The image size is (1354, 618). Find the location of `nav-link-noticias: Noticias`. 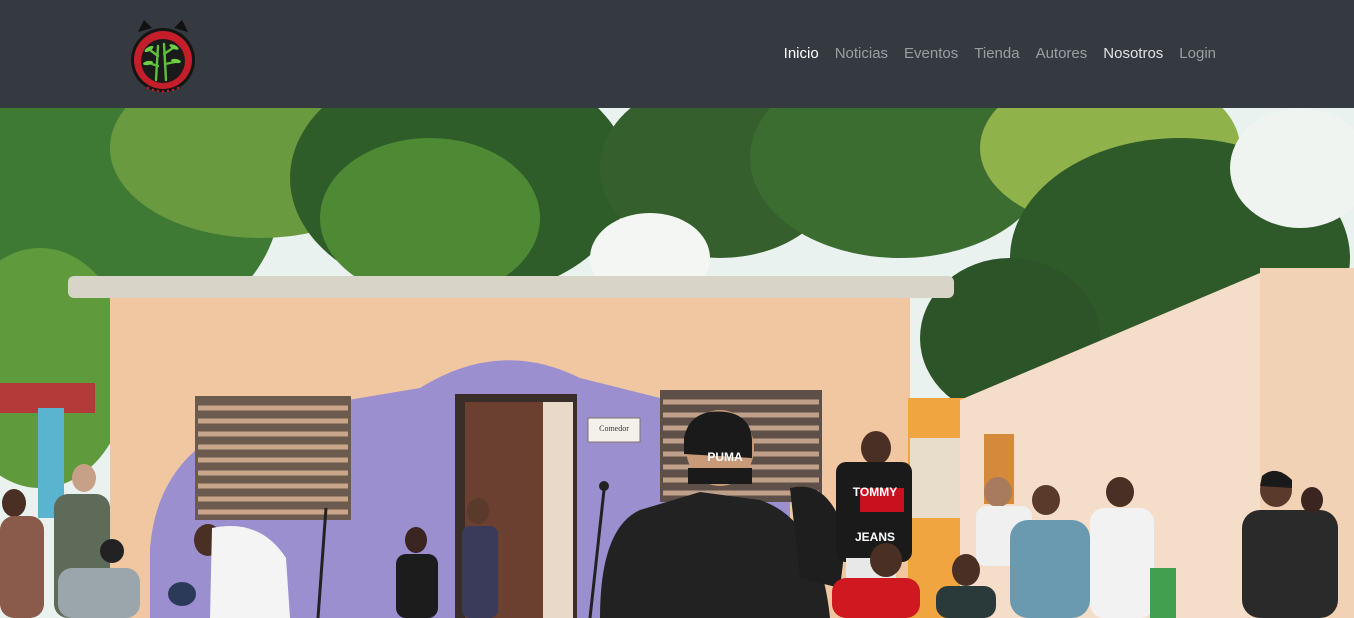

nav-link-noticias: Noticias is located at coordinates (861, 54).